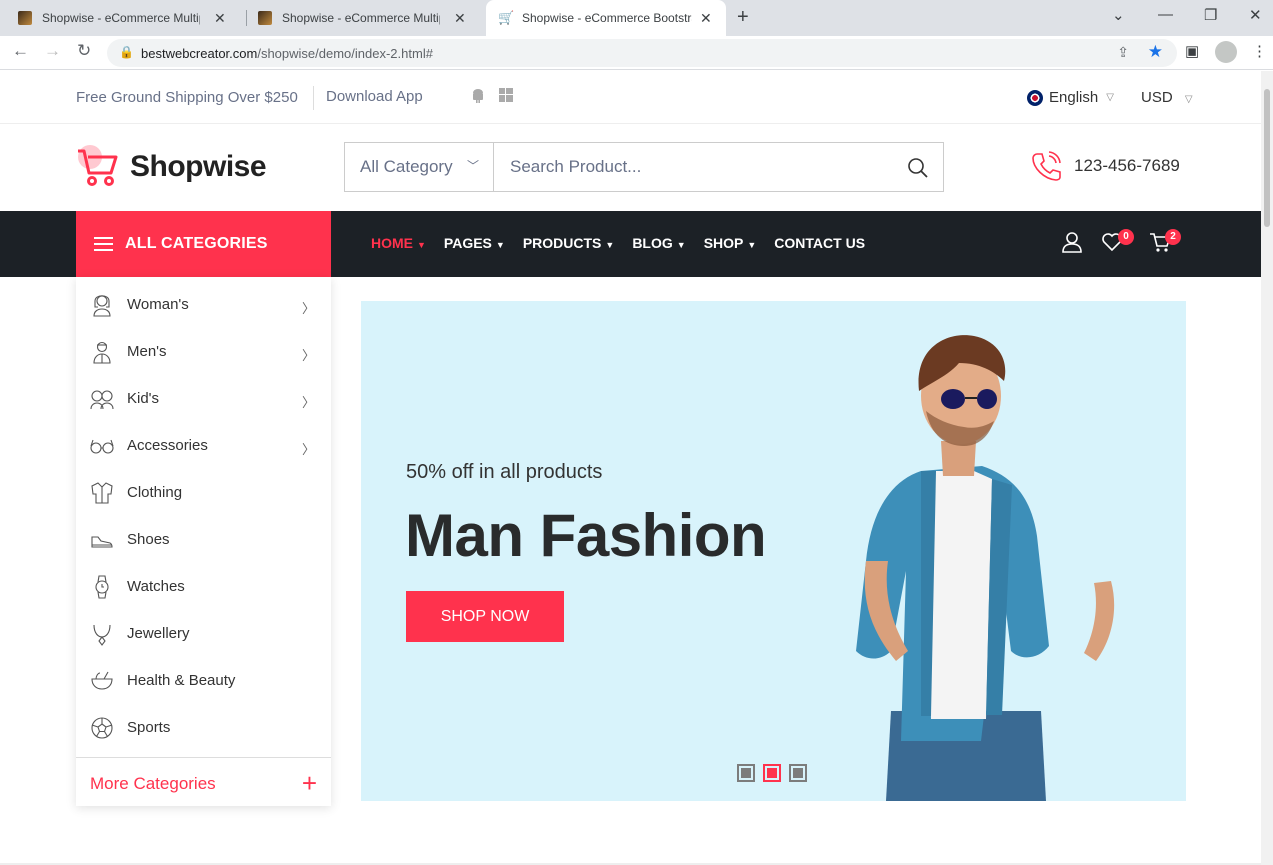 Image resolution: width=1273 pixels, height=865 pixels. I want to click on profile-avatar, so click(1226, 52).